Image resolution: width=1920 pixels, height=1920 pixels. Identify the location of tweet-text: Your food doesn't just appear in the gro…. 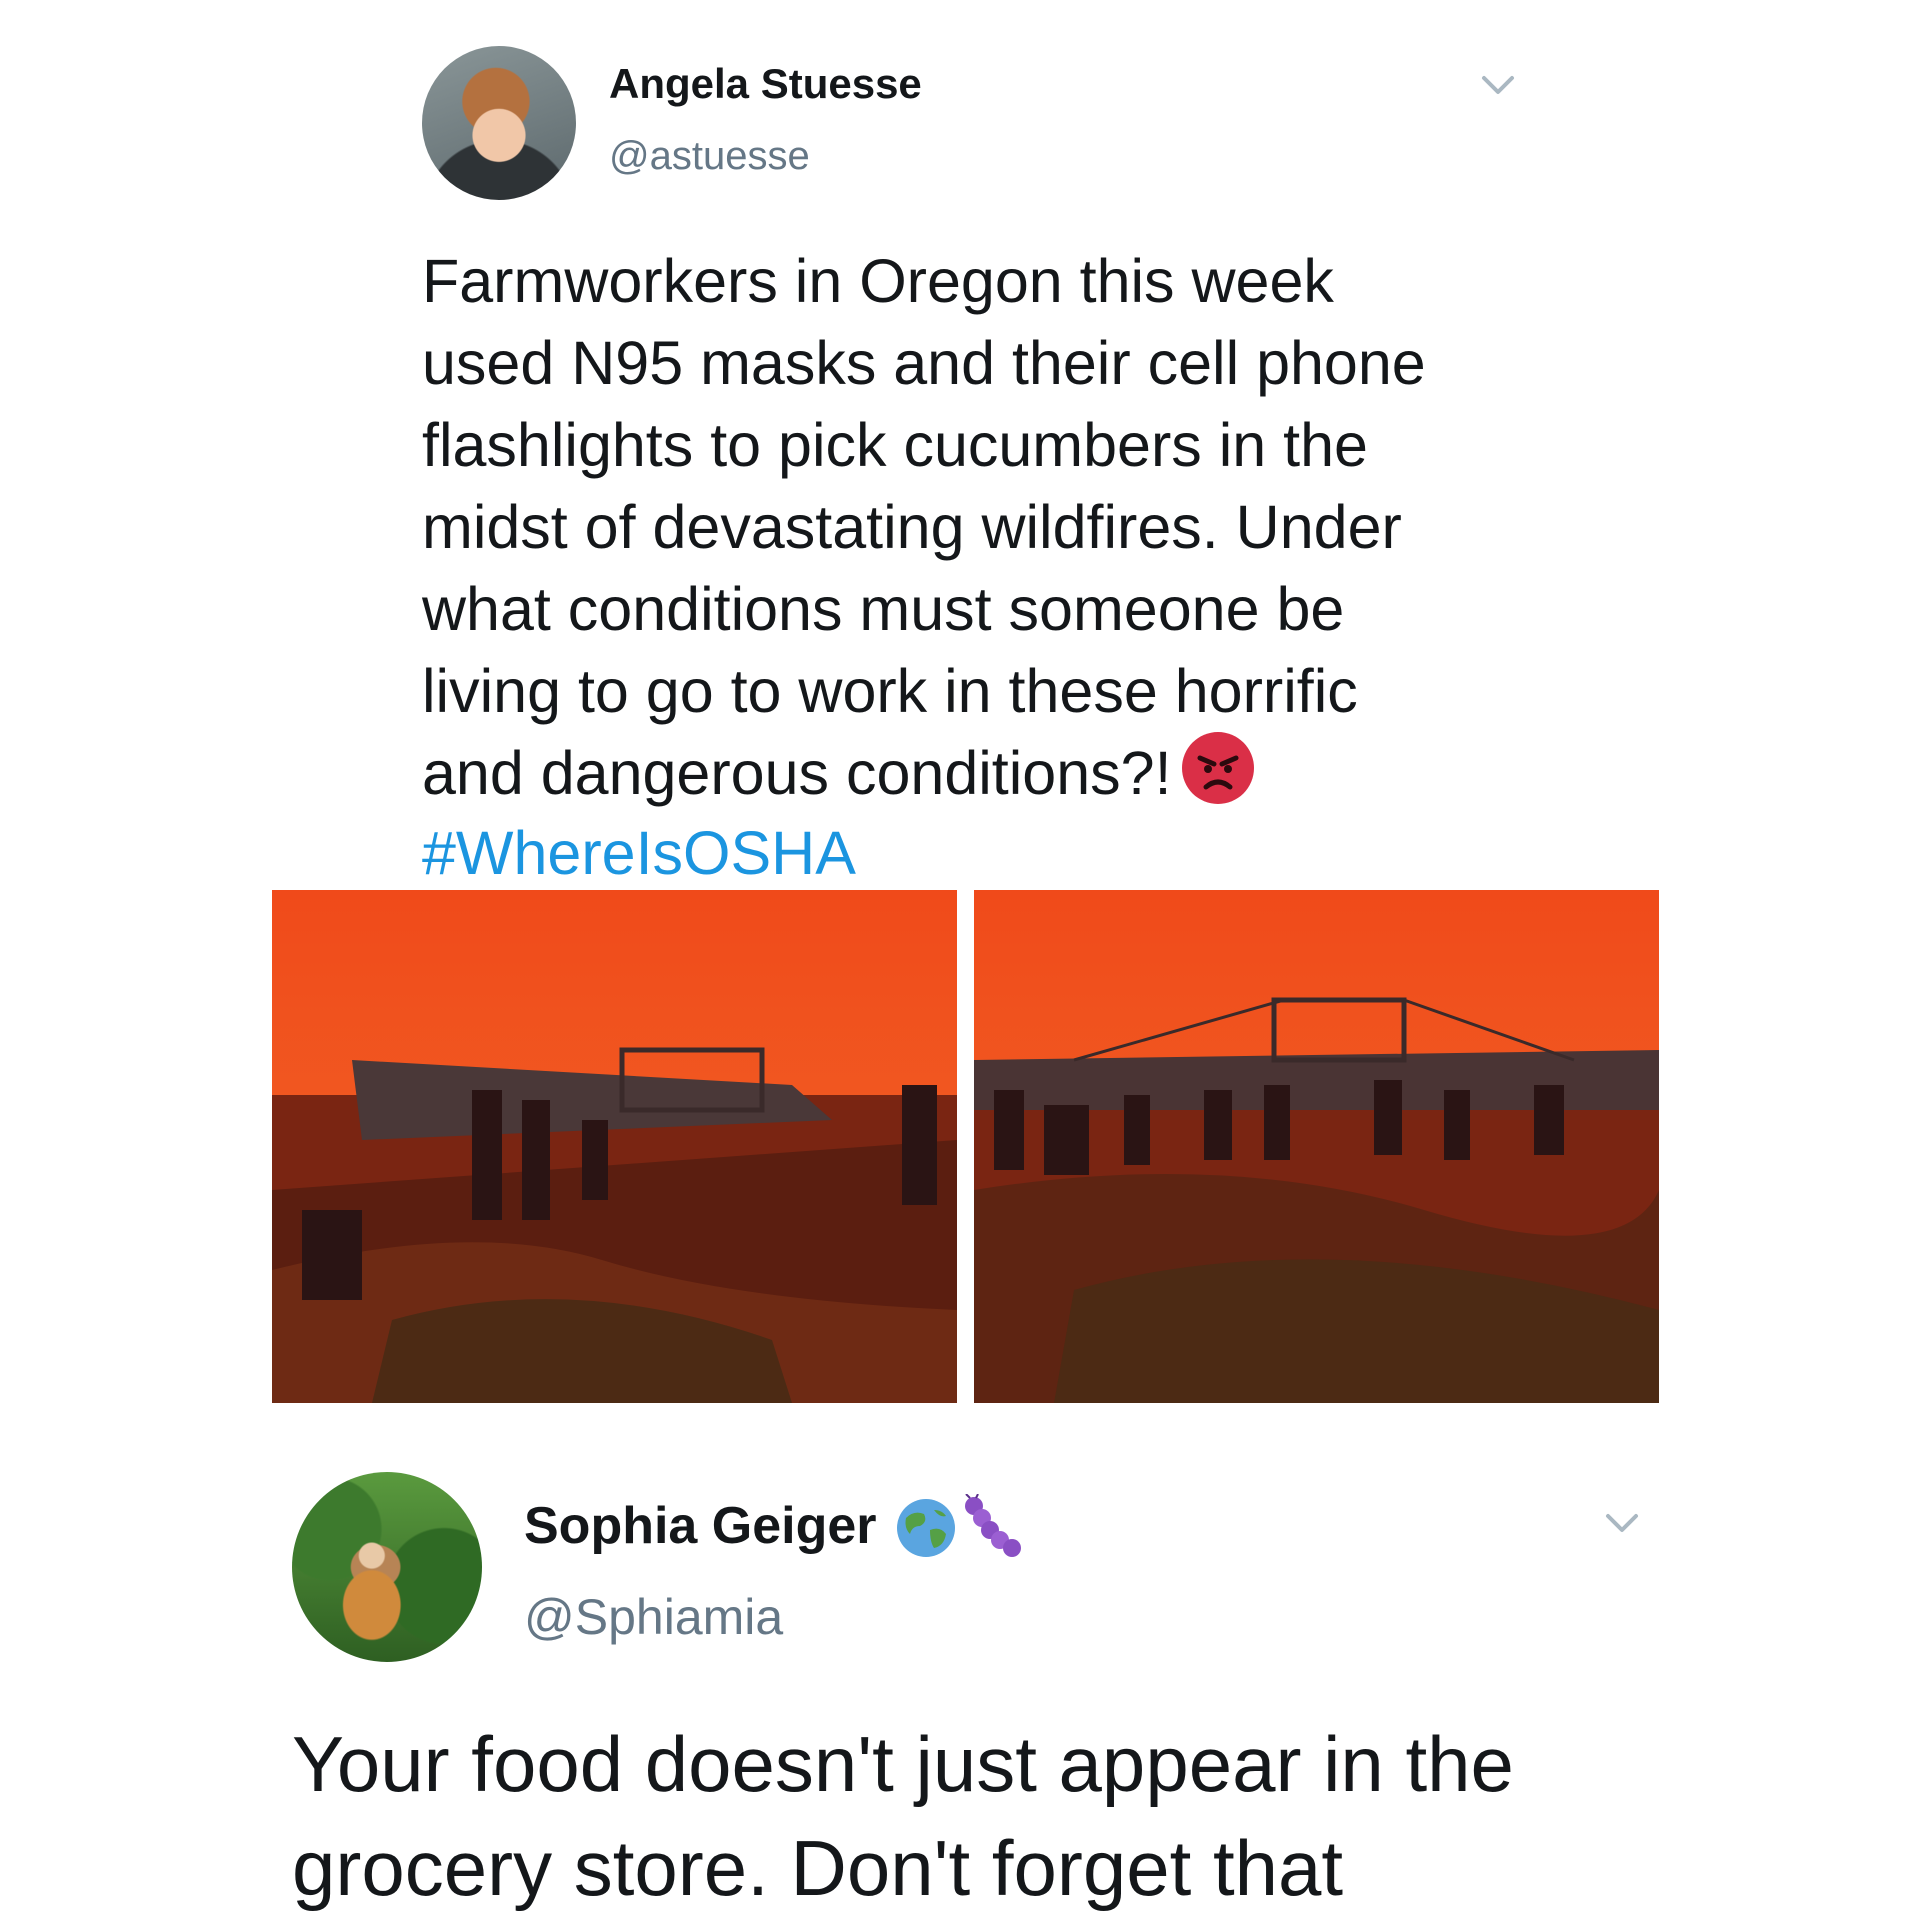
(903, 1816).